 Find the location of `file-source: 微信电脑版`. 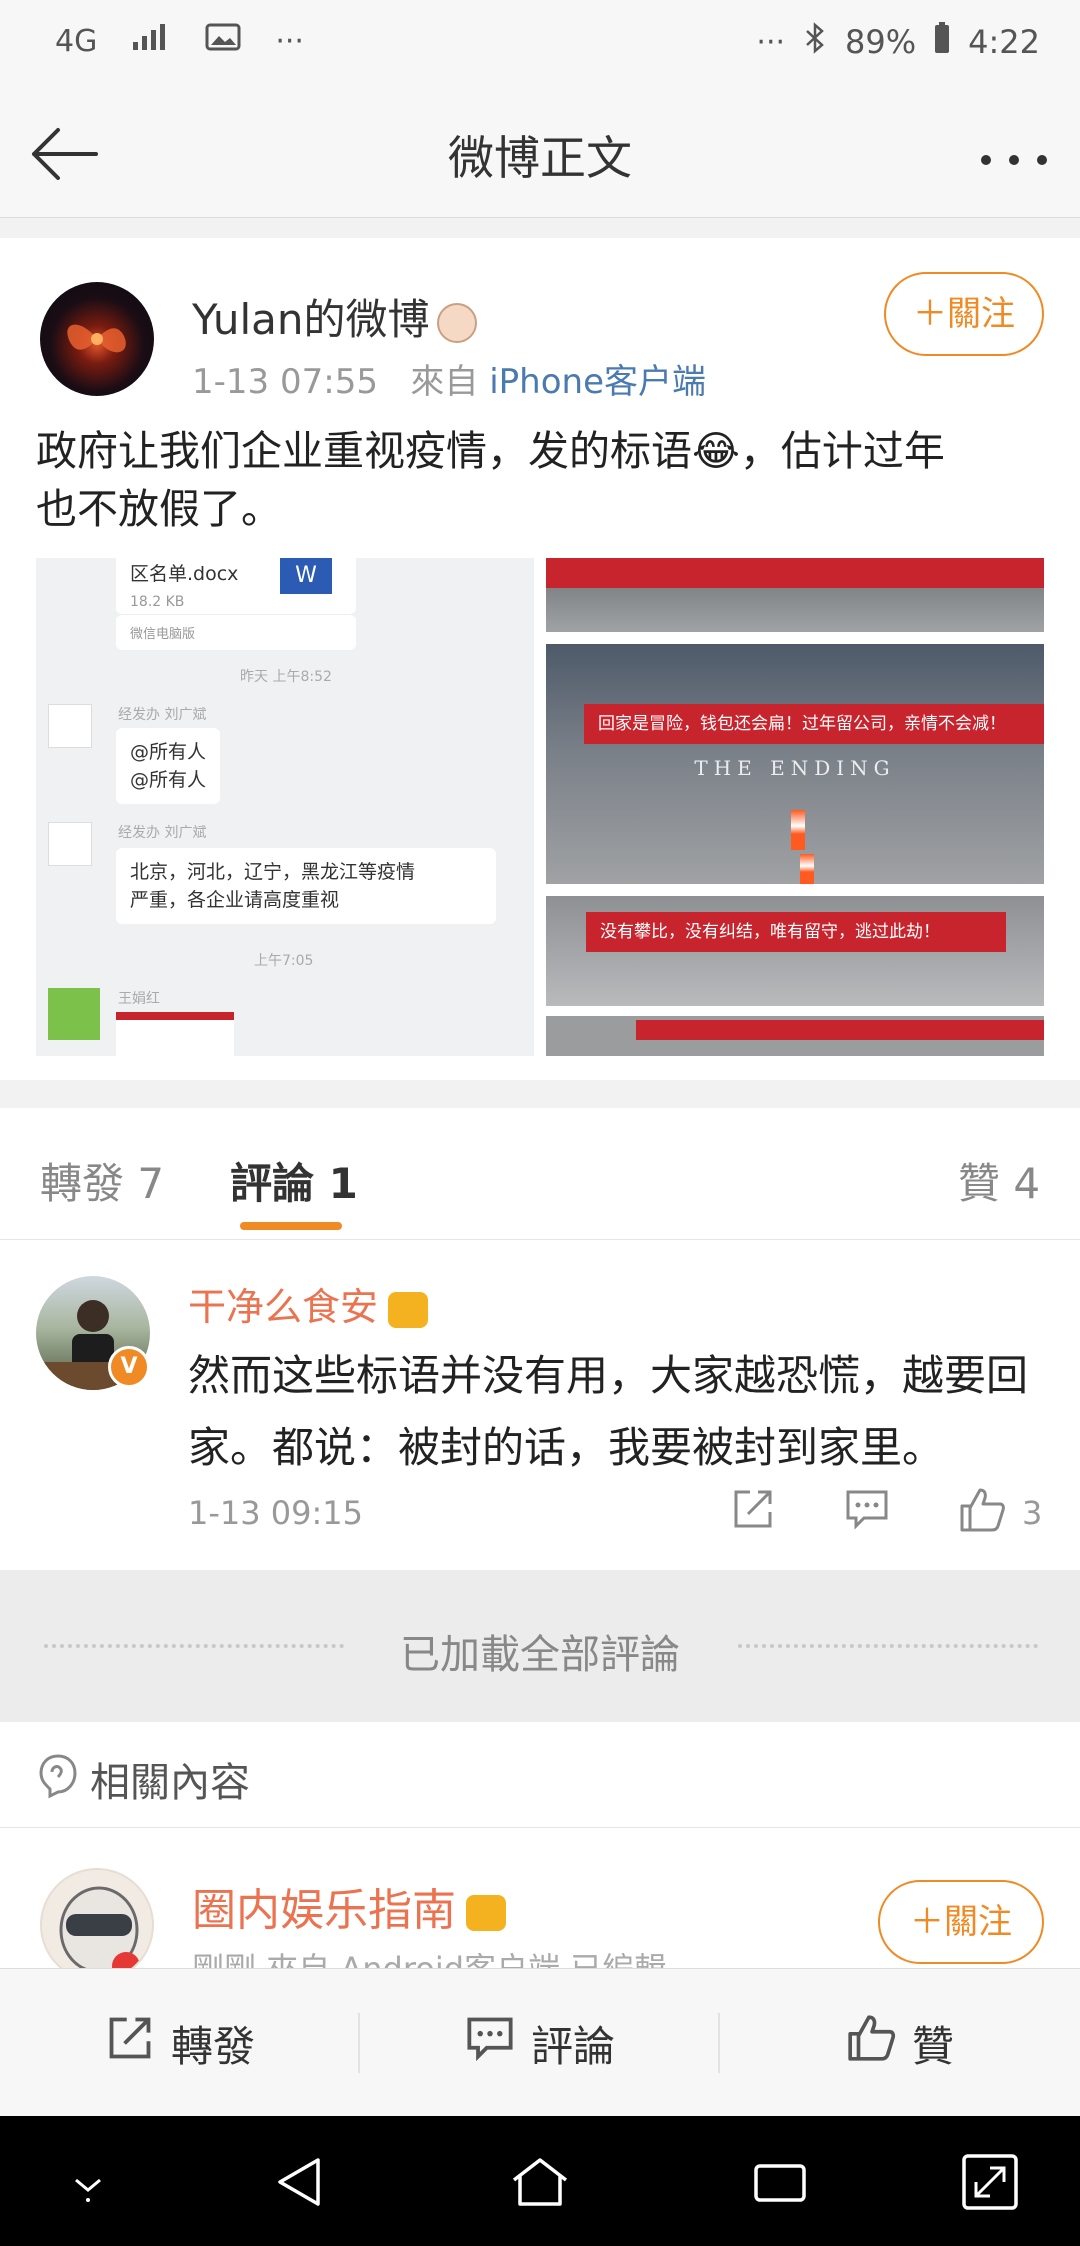

file-source: 微信电脑版 is located at coordinates (236, 632).